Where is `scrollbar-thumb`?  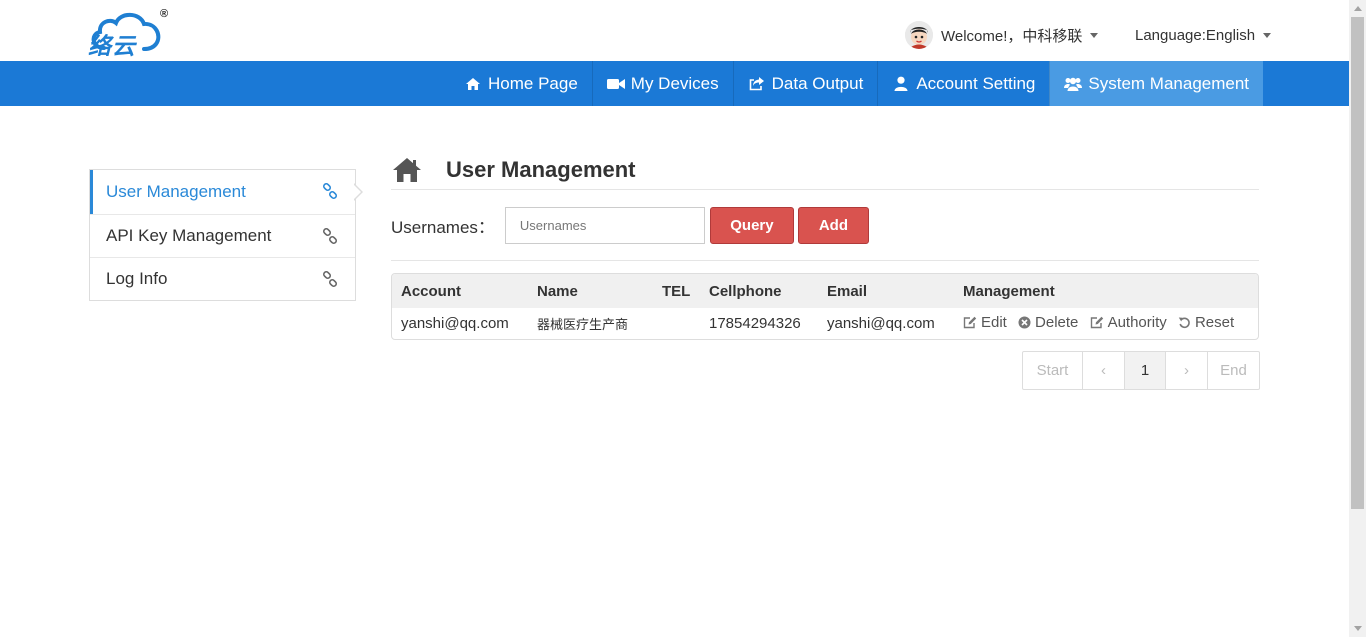
scrollbar-thumb is located at coordinates (1357, 263).